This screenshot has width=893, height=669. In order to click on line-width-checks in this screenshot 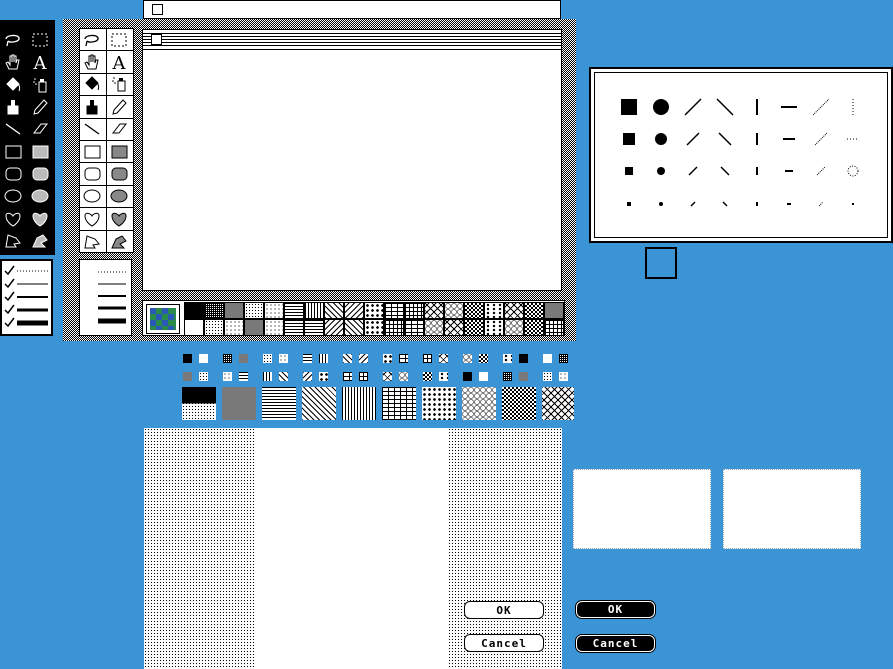, I will do `click(26, 297)`.